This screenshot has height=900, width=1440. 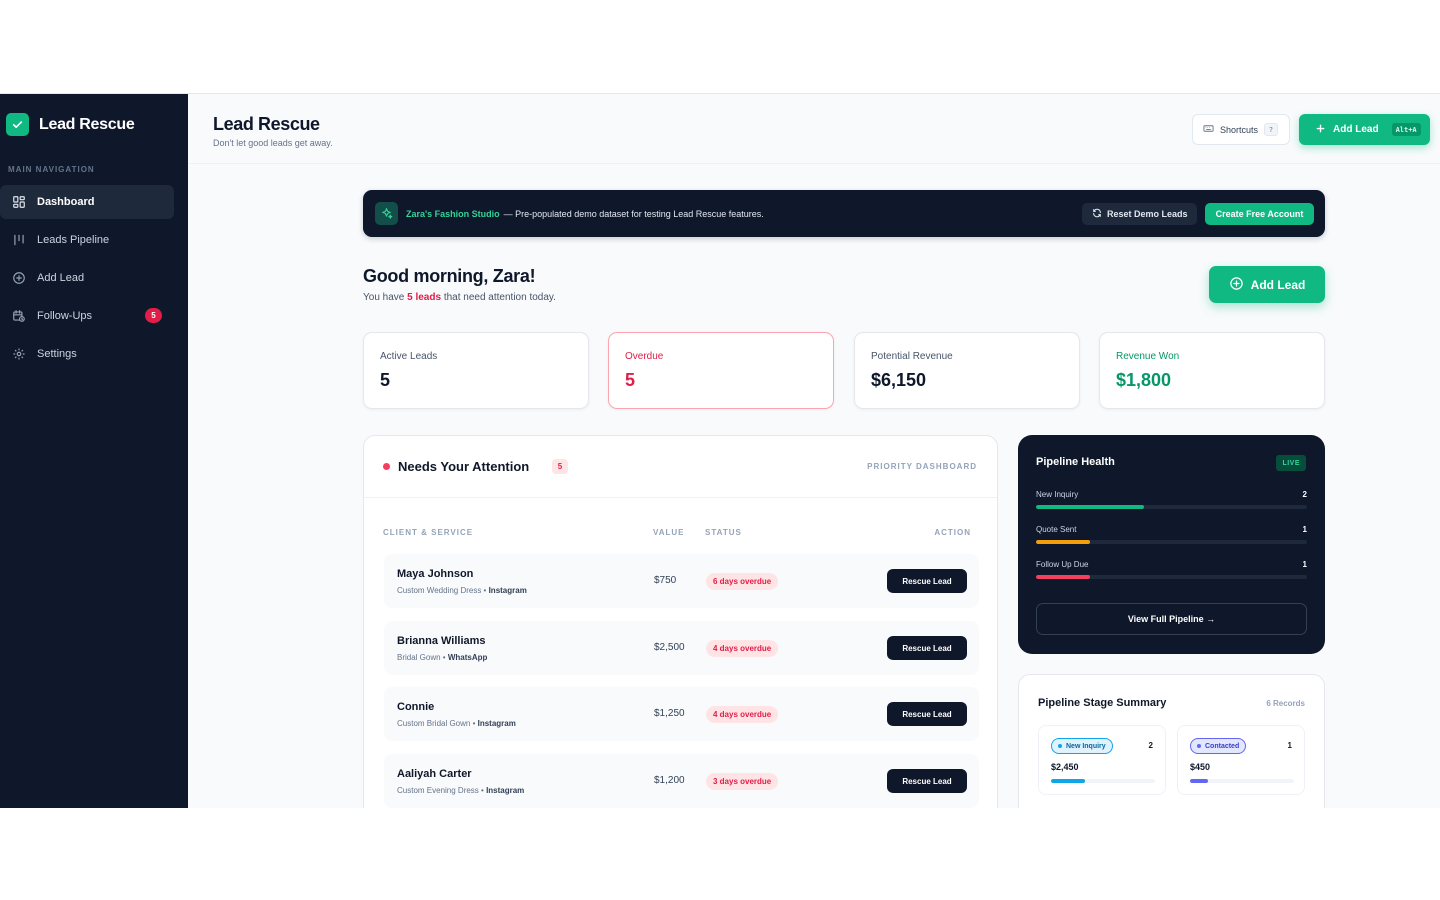 I want to click on stat-potential-revenue: Potential Revenue $6,150, so click(x=967, y=370).